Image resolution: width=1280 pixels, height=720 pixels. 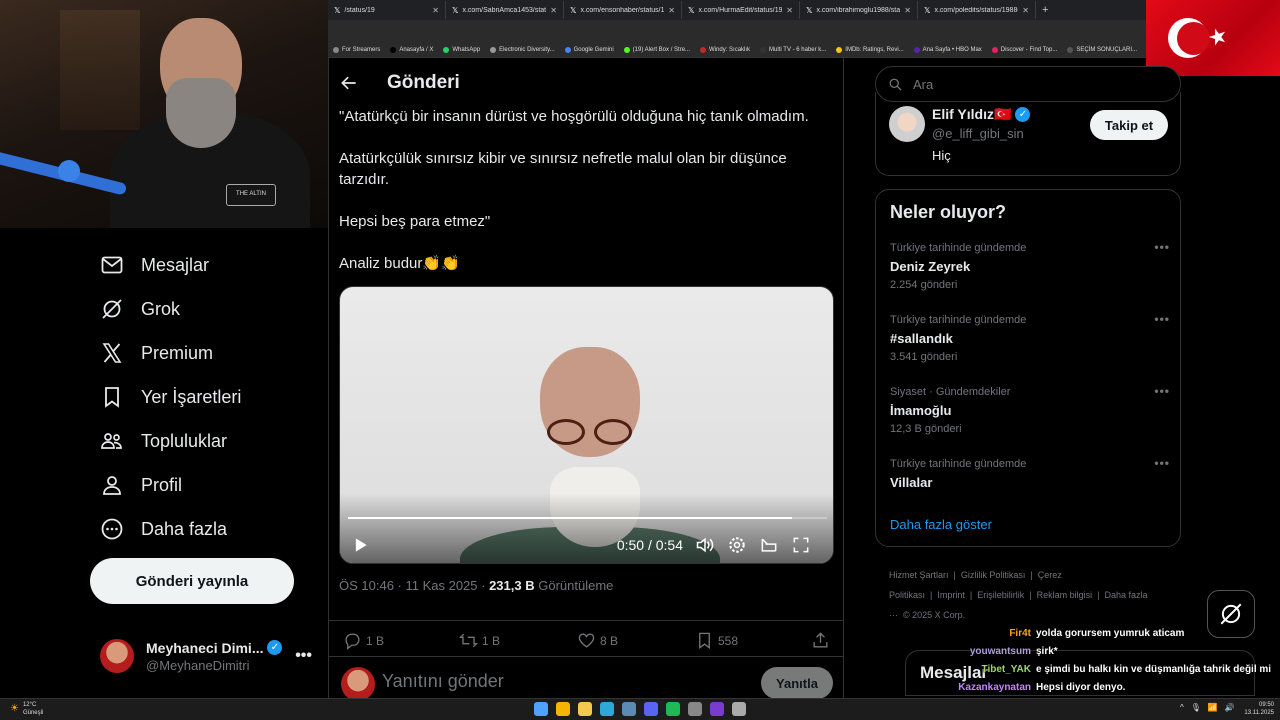 I want to click on browser-address-bar, so click(x=737, y=31).